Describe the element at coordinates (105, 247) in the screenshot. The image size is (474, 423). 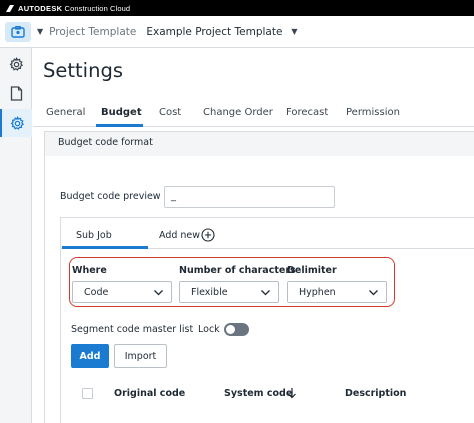
I see `active-subtab-indicator` at that location.